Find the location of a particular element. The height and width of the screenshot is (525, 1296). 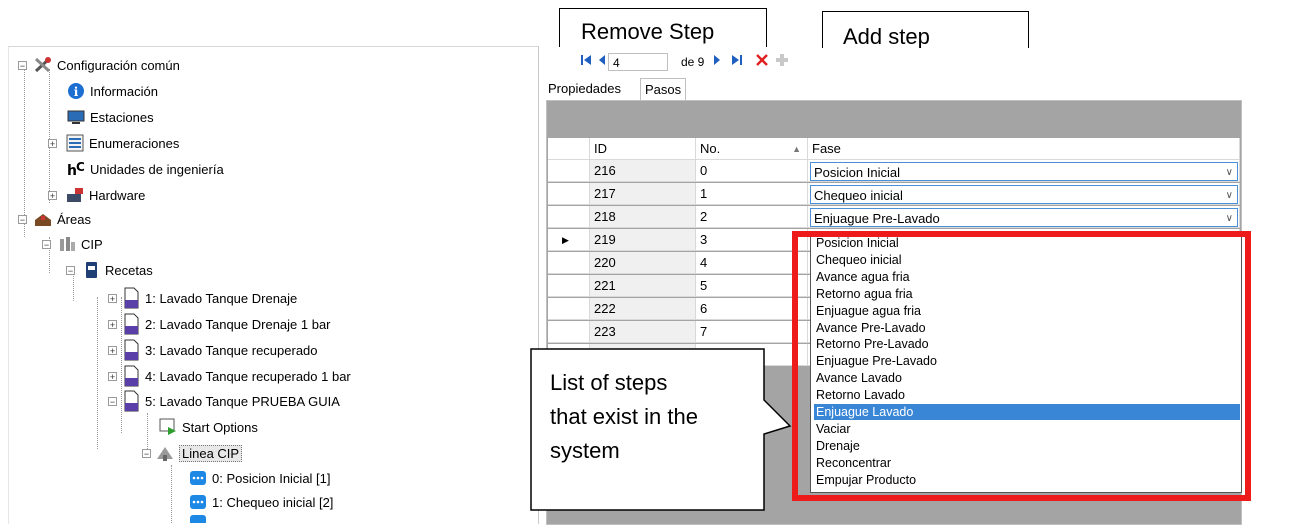

units-icon: hC is located at coordinates (76, 169).